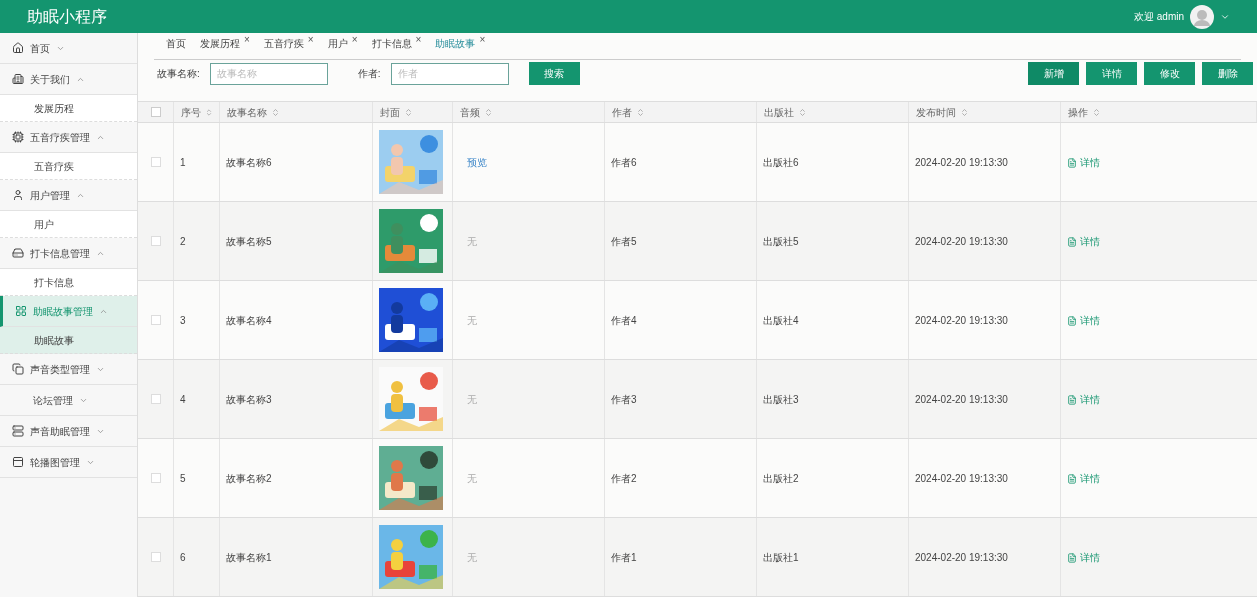 This screenshot has height=597, width=1257. Describe the element at coordinates (449, 74) in the screenshot. I see `search-field: 作者` at that location.